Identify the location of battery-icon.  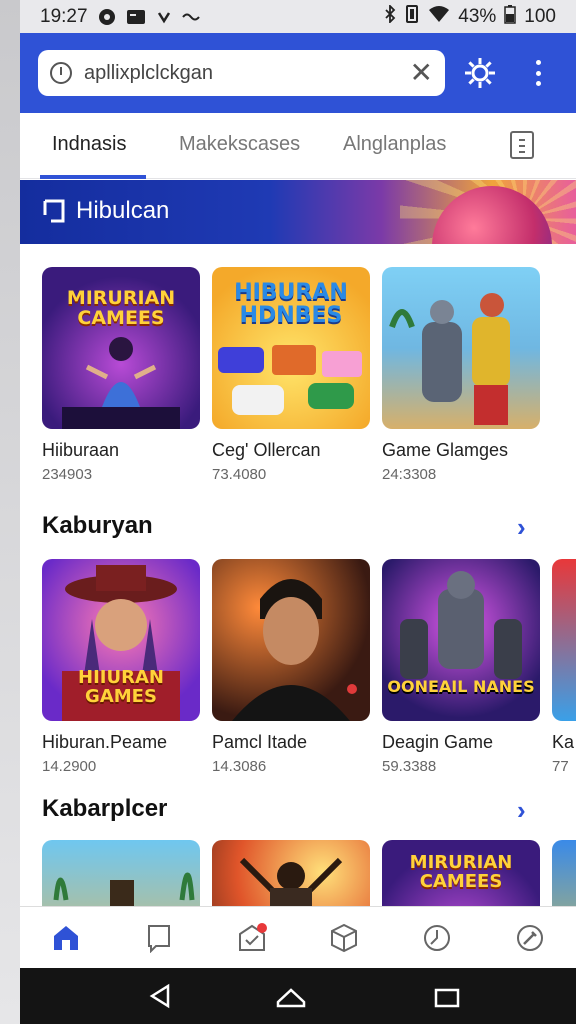
(510, 17).